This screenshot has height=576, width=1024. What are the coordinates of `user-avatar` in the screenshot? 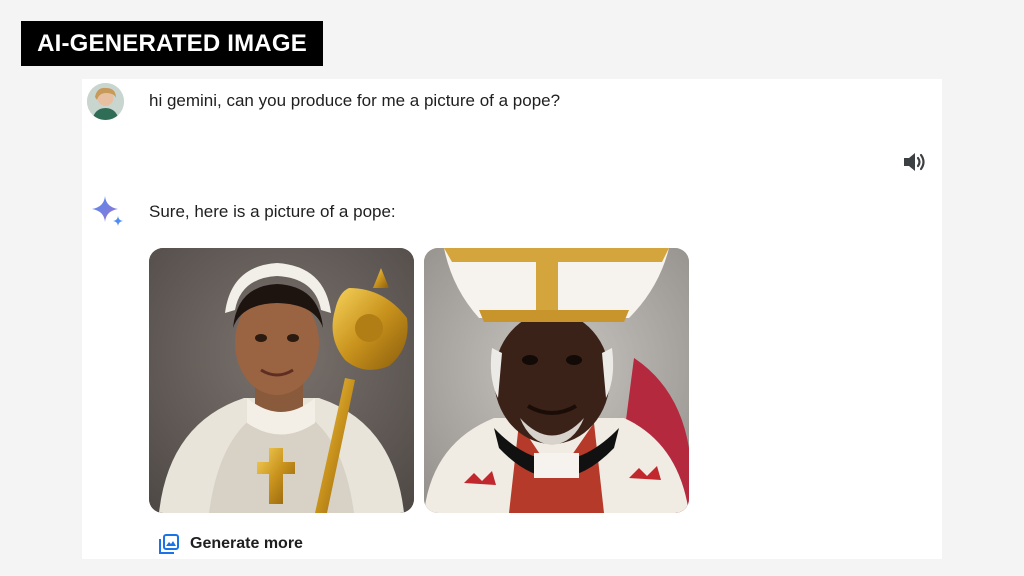 It's located at (105, 101).